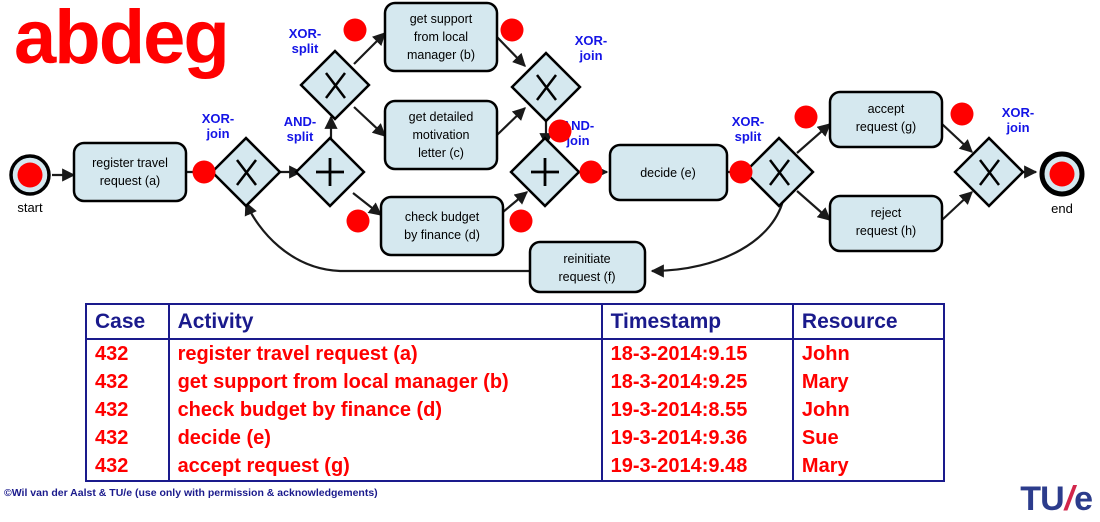 This screenshot has height=522, width=1100. Describe the element at coordinates (385, 382) in the screenshot. I see `cell-activity: get support from local manager (b)` at that location.